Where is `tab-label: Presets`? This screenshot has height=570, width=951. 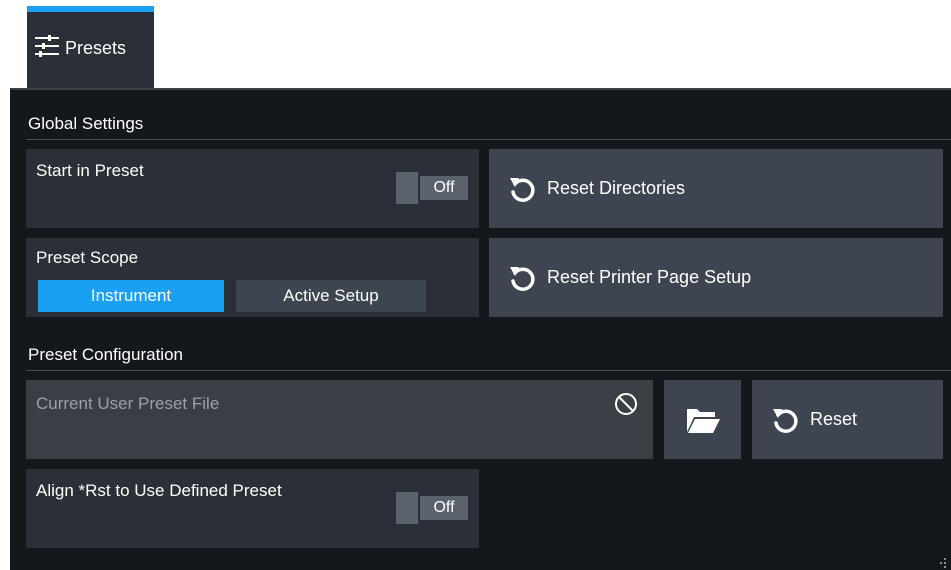 tab-label: Presets is located at coordinates (96, 48).